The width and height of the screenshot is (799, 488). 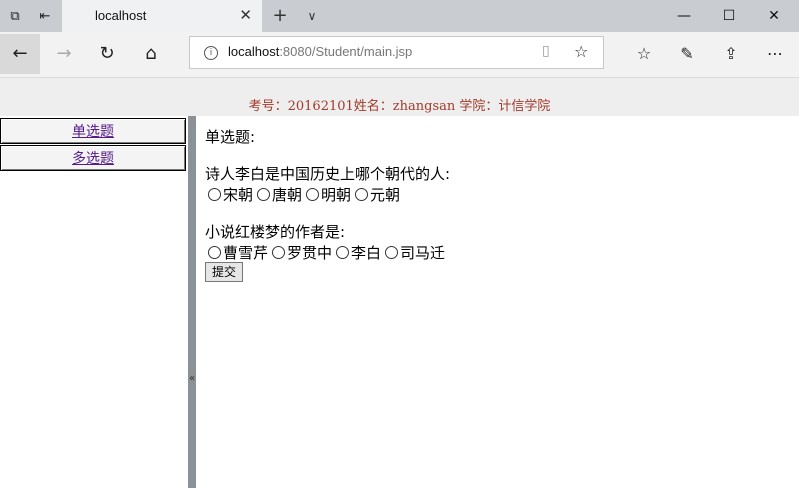 I want to click on option: 罗贯中, so click(x=302, y=252).